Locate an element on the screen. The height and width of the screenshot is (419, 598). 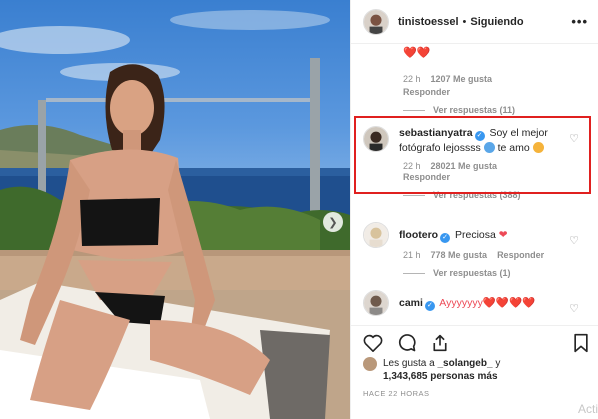
view-replies-label: Ver respuestas (11) is located at coordinates (474, 110).